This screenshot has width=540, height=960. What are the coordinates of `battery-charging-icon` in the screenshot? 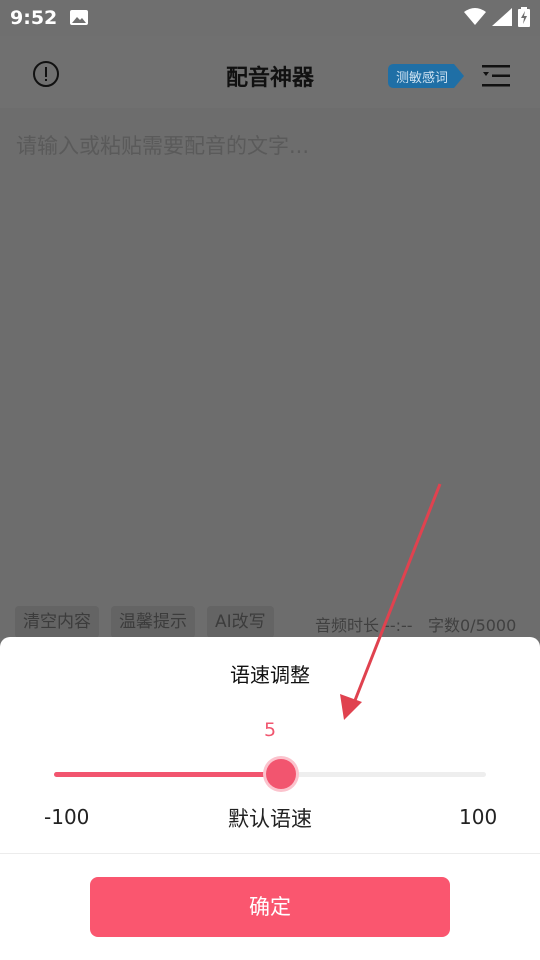 It's located at (524, 17).